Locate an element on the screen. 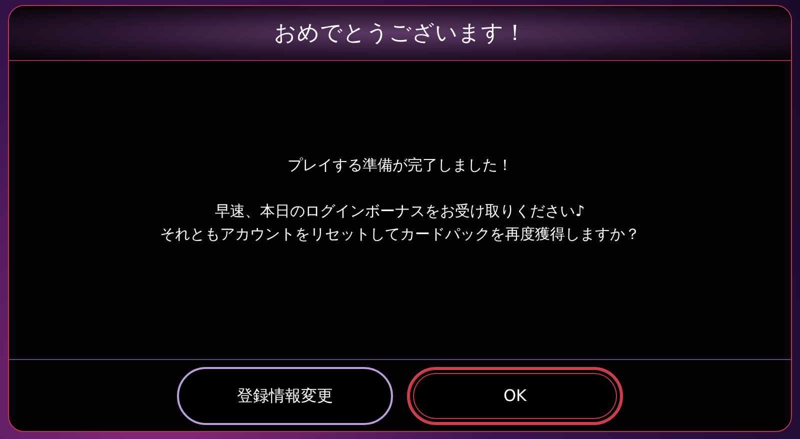  ok-button: OK is located at coordinates (515, 395).